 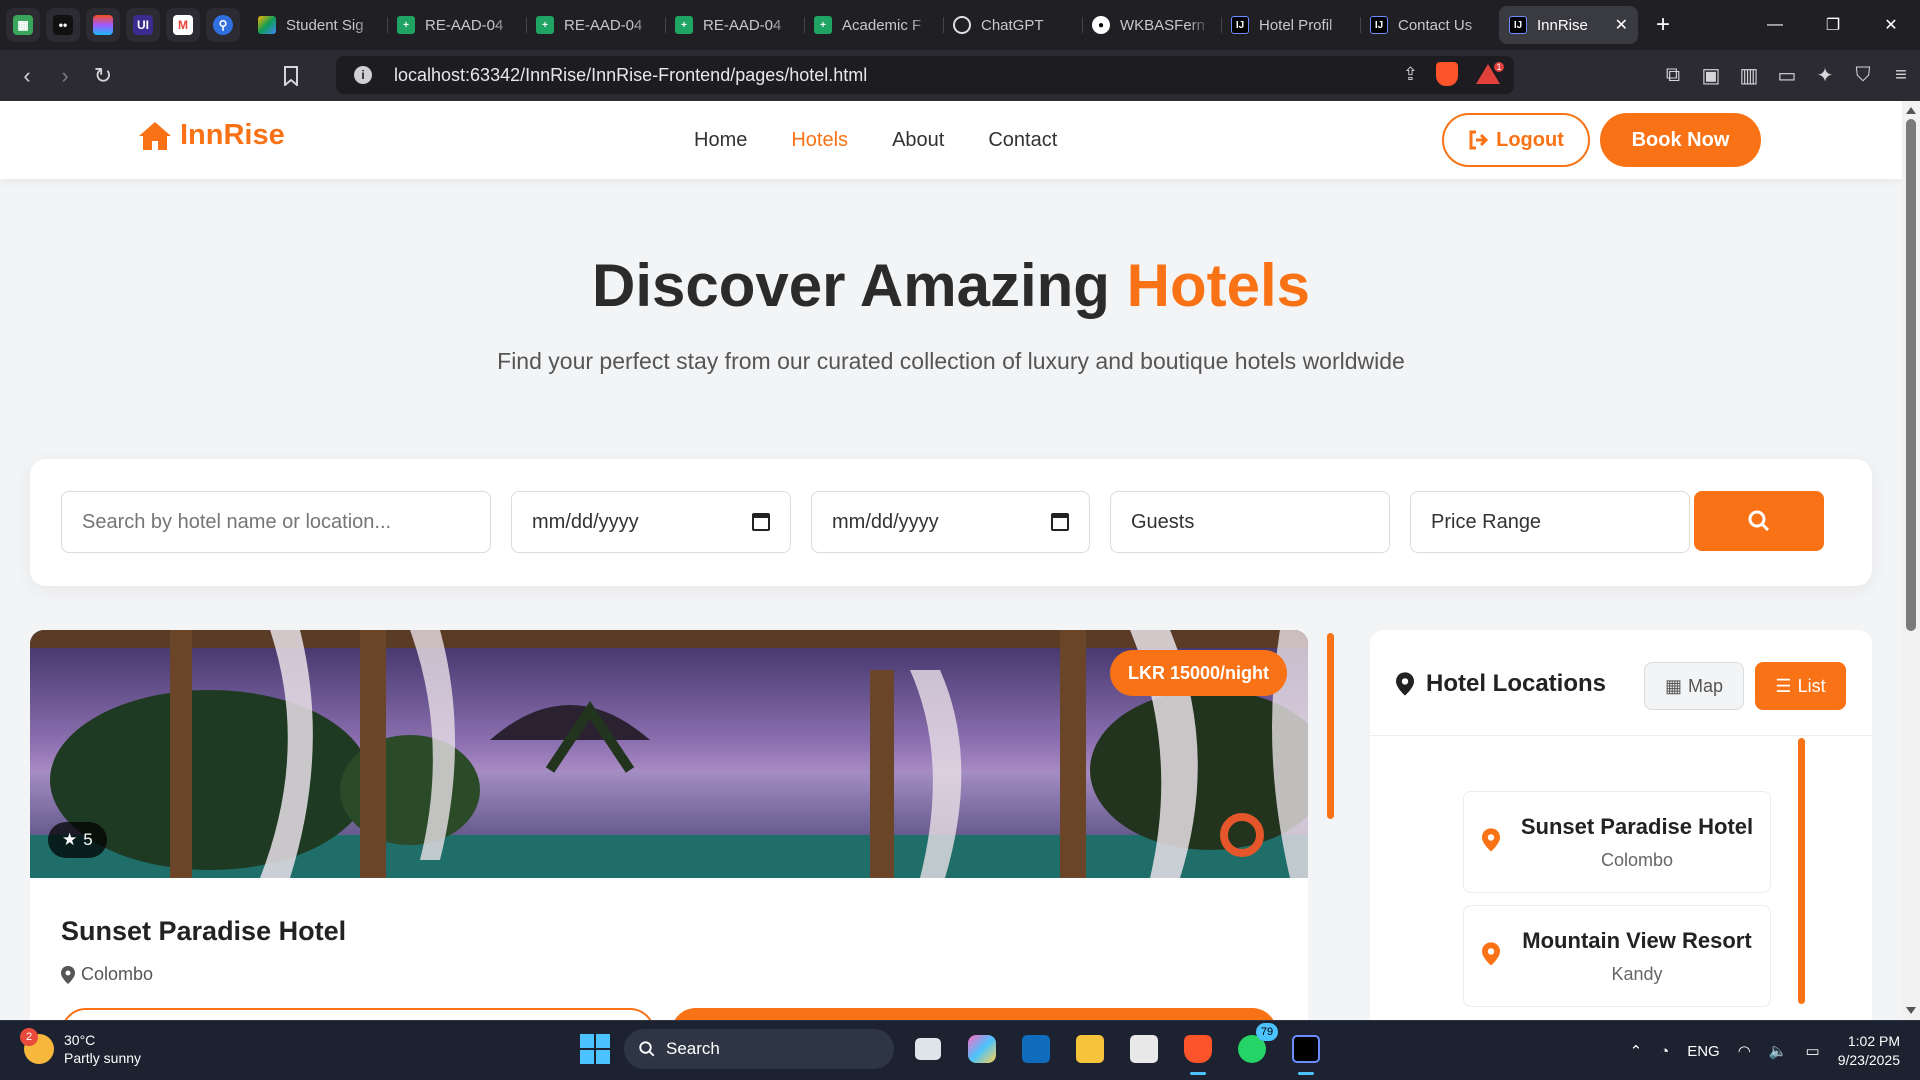 What do you see at coordinates (1090, 1049) in the screenshot?
I see `file-explorer-icon` at bounding box center [1090, 1049].